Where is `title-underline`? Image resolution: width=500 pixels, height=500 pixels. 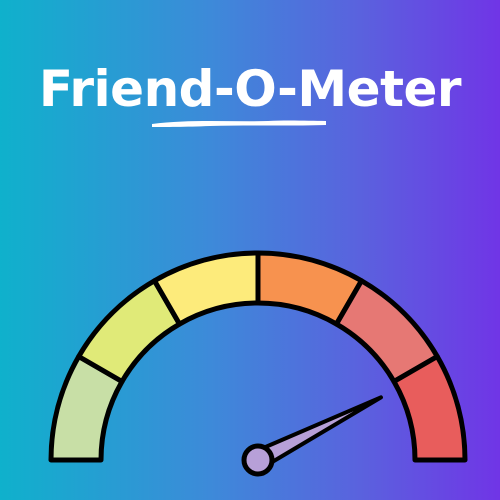
title-underline is located at coordinates (239, 123).